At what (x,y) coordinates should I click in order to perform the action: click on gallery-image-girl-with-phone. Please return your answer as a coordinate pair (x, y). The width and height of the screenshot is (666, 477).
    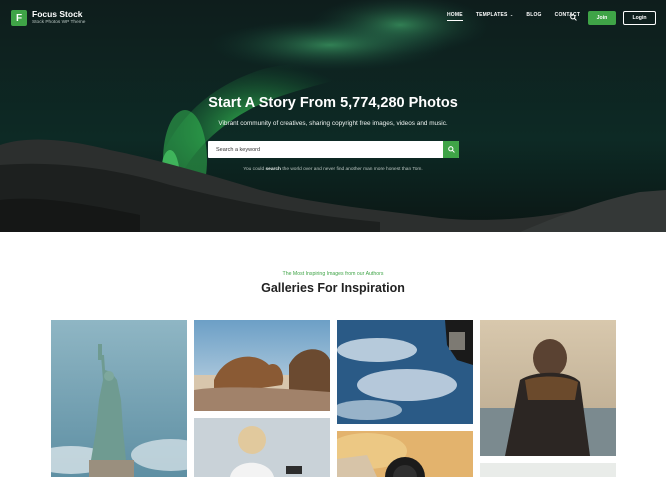
    Looking at the image, I should click on (262, 447).